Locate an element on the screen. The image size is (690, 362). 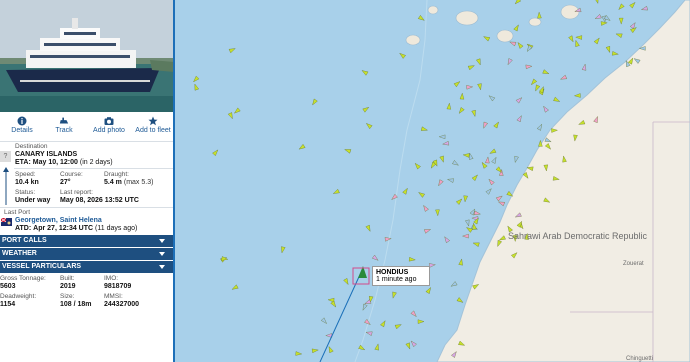
atd-label: ATD: is located at coordinates (23, 228).